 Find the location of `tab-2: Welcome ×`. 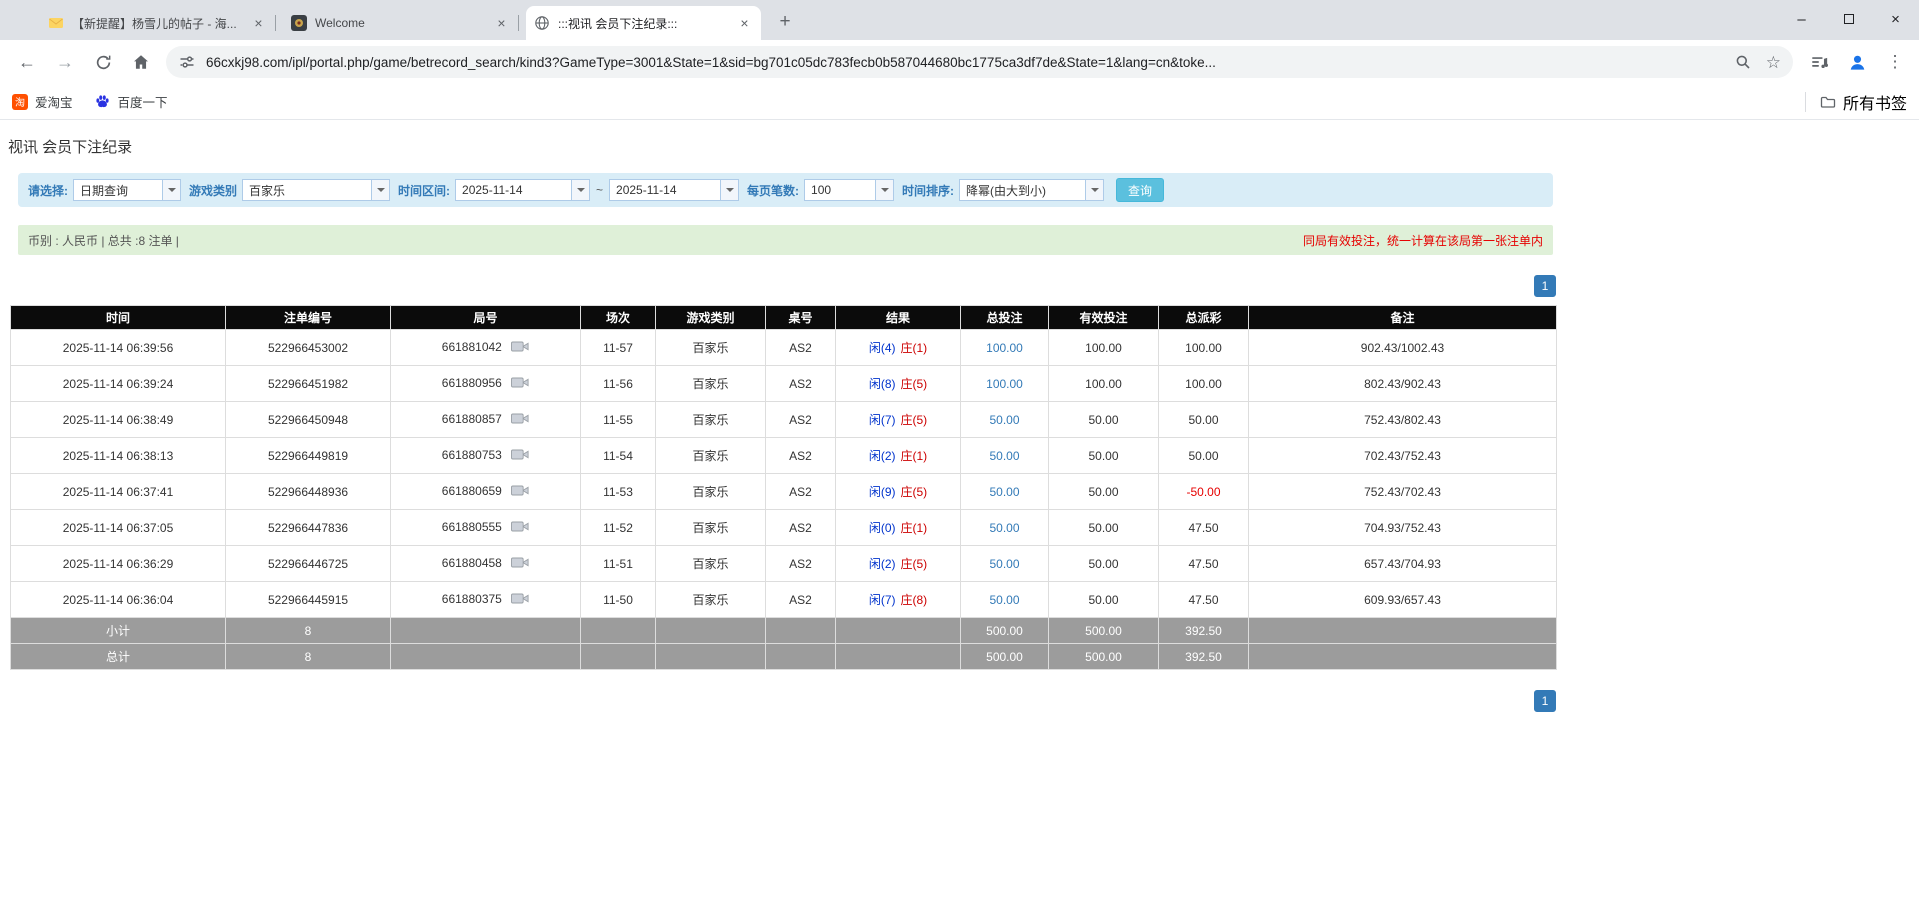

tab-2: Welcome × is located at coordinates (401, 23).